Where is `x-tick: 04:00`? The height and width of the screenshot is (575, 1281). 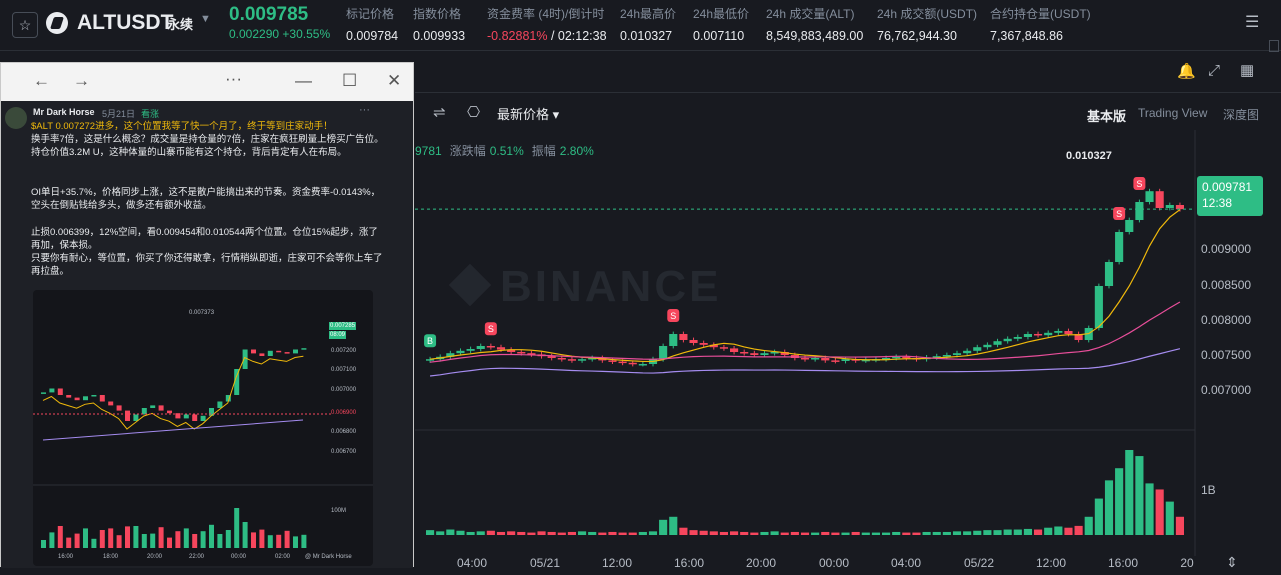 x-tick: 04:00 is located at coordinates (906, 563).